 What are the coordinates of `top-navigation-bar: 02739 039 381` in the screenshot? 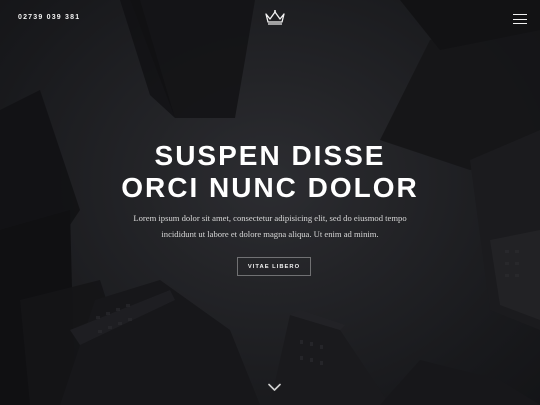 It's located at (270, 19).